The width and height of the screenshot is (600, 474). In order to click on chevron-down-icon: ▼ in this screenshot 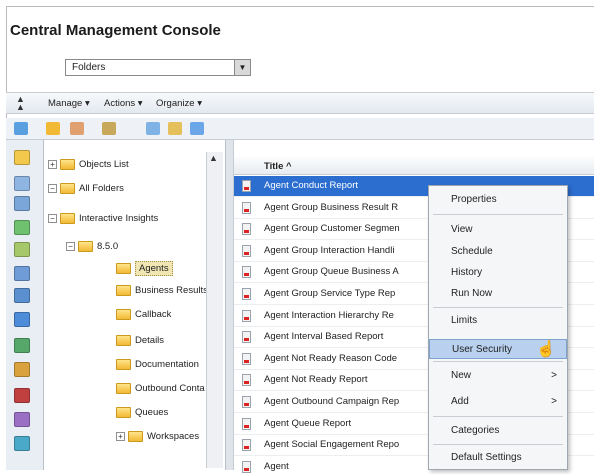, I will do `click(242, 67)`.